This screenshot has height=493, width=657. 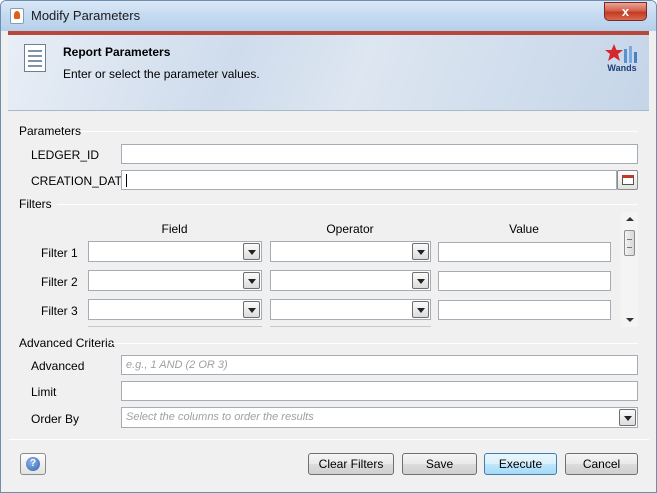 What do you see at coordinates (379, 417) in the screenshot?
I see `order-by-select: Select the columns to order the results` at bounding box center [379, 417].